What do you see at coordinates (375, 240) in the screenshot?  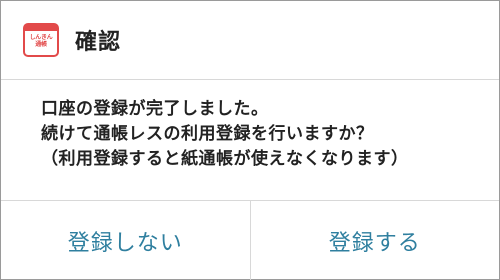 I see `register-button: 登録する` at bounding box center [375, 240].